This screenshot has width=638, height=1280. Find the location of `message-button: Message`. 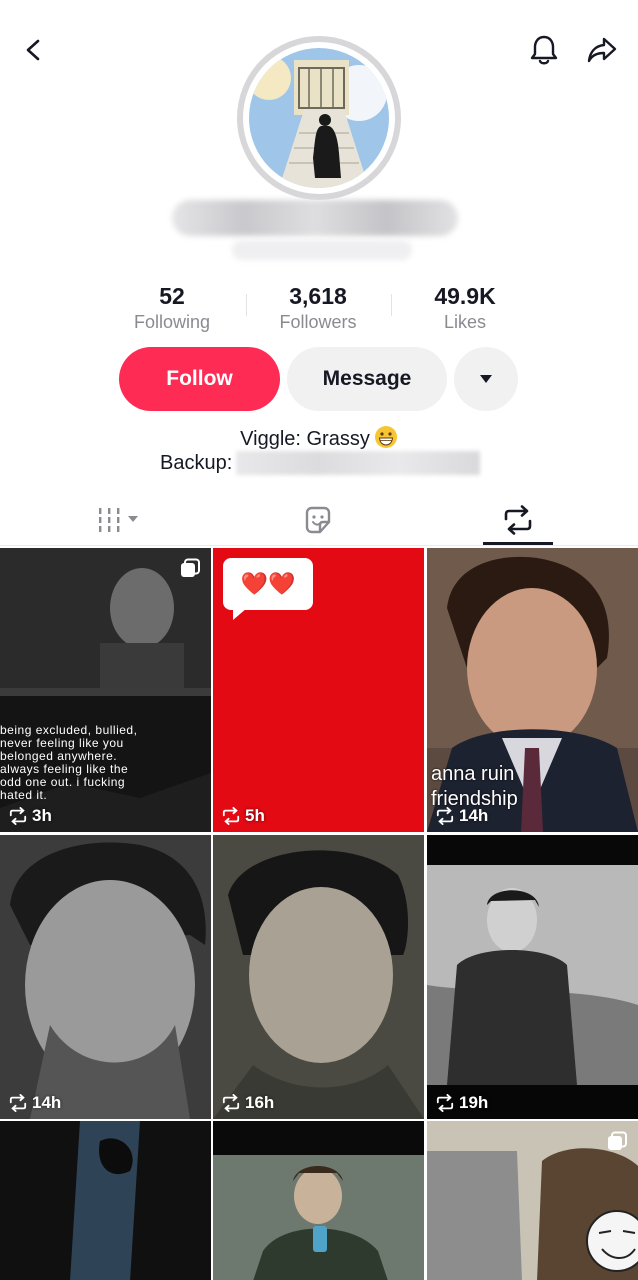

message-button: Message is located at coordinates (367, 379).